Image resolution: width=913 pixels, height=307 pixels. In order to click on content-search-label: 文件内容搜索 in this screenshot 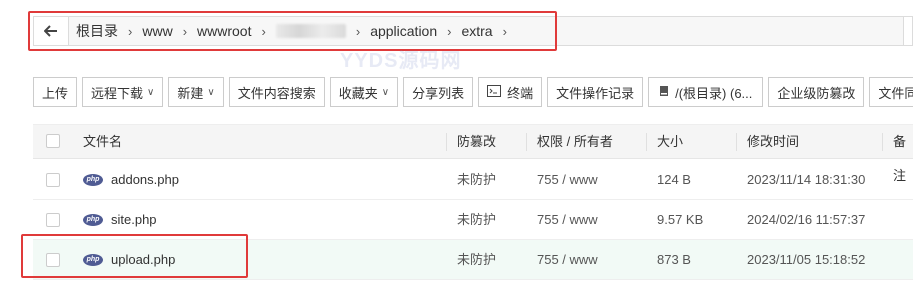, I will do `click(276, 93)`.